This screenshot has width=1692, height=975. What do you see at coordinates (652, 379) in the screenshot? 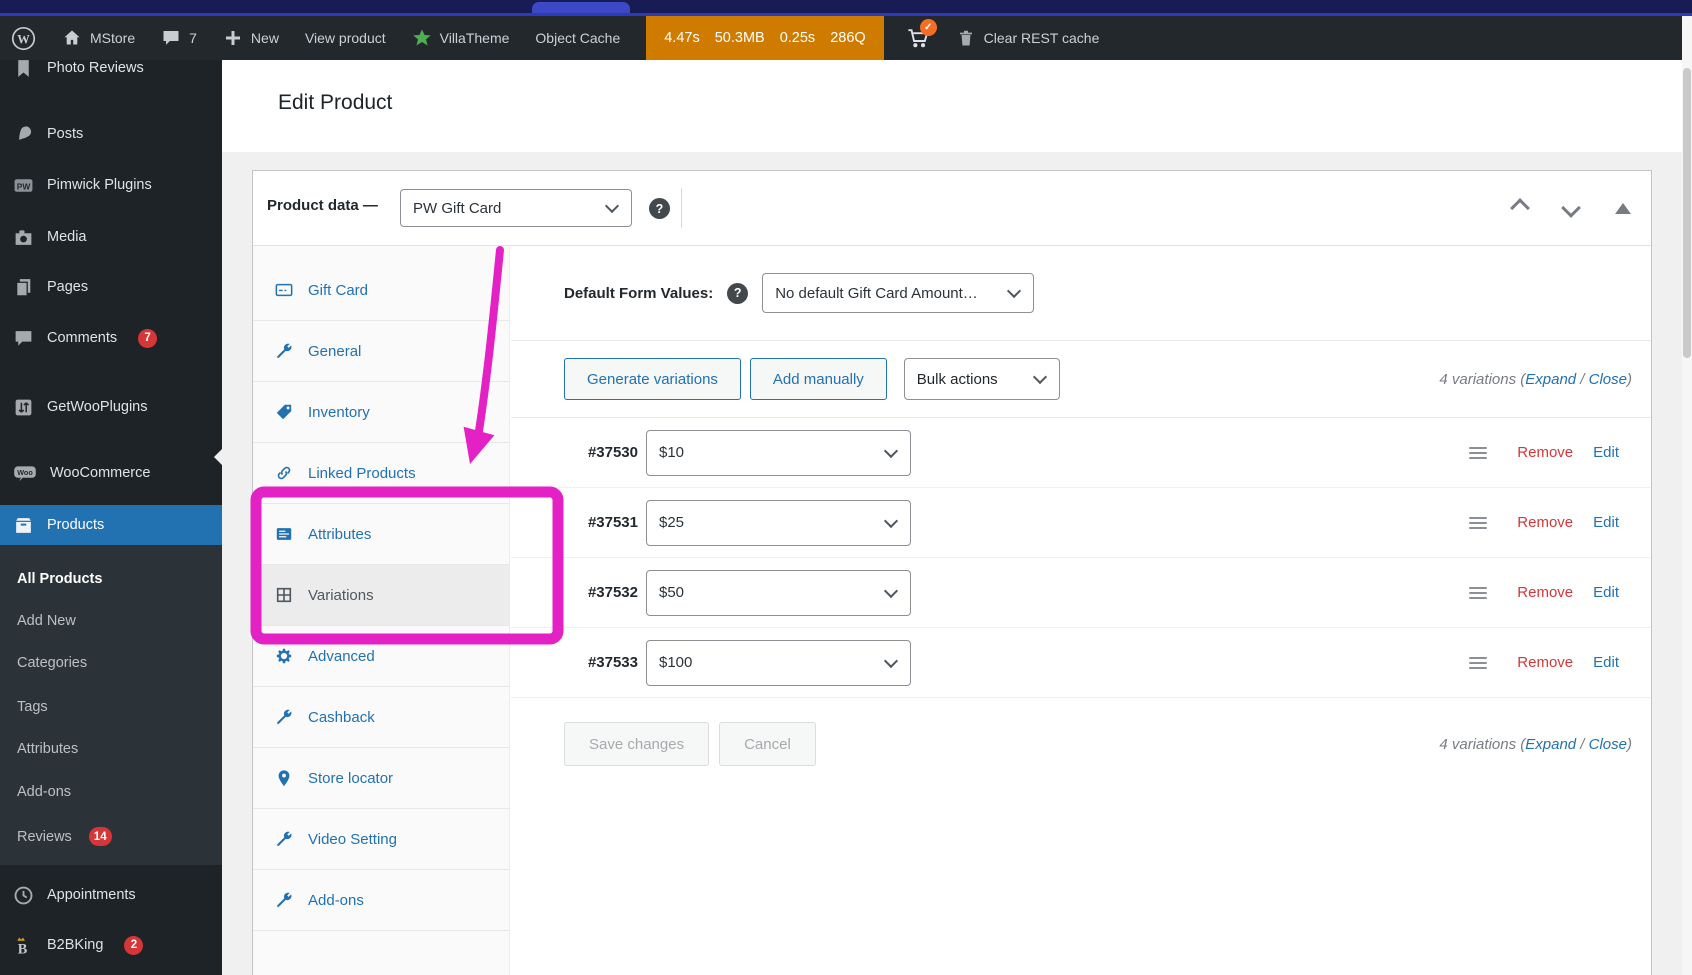
I see `generate-variations-button: Generate variations` at bounding box center [652, 379].